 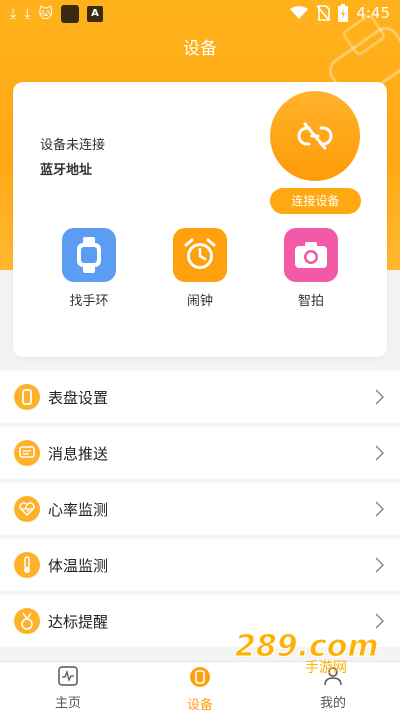 I want to click on tab-home-label: 主页, so click(x=67, y=703).